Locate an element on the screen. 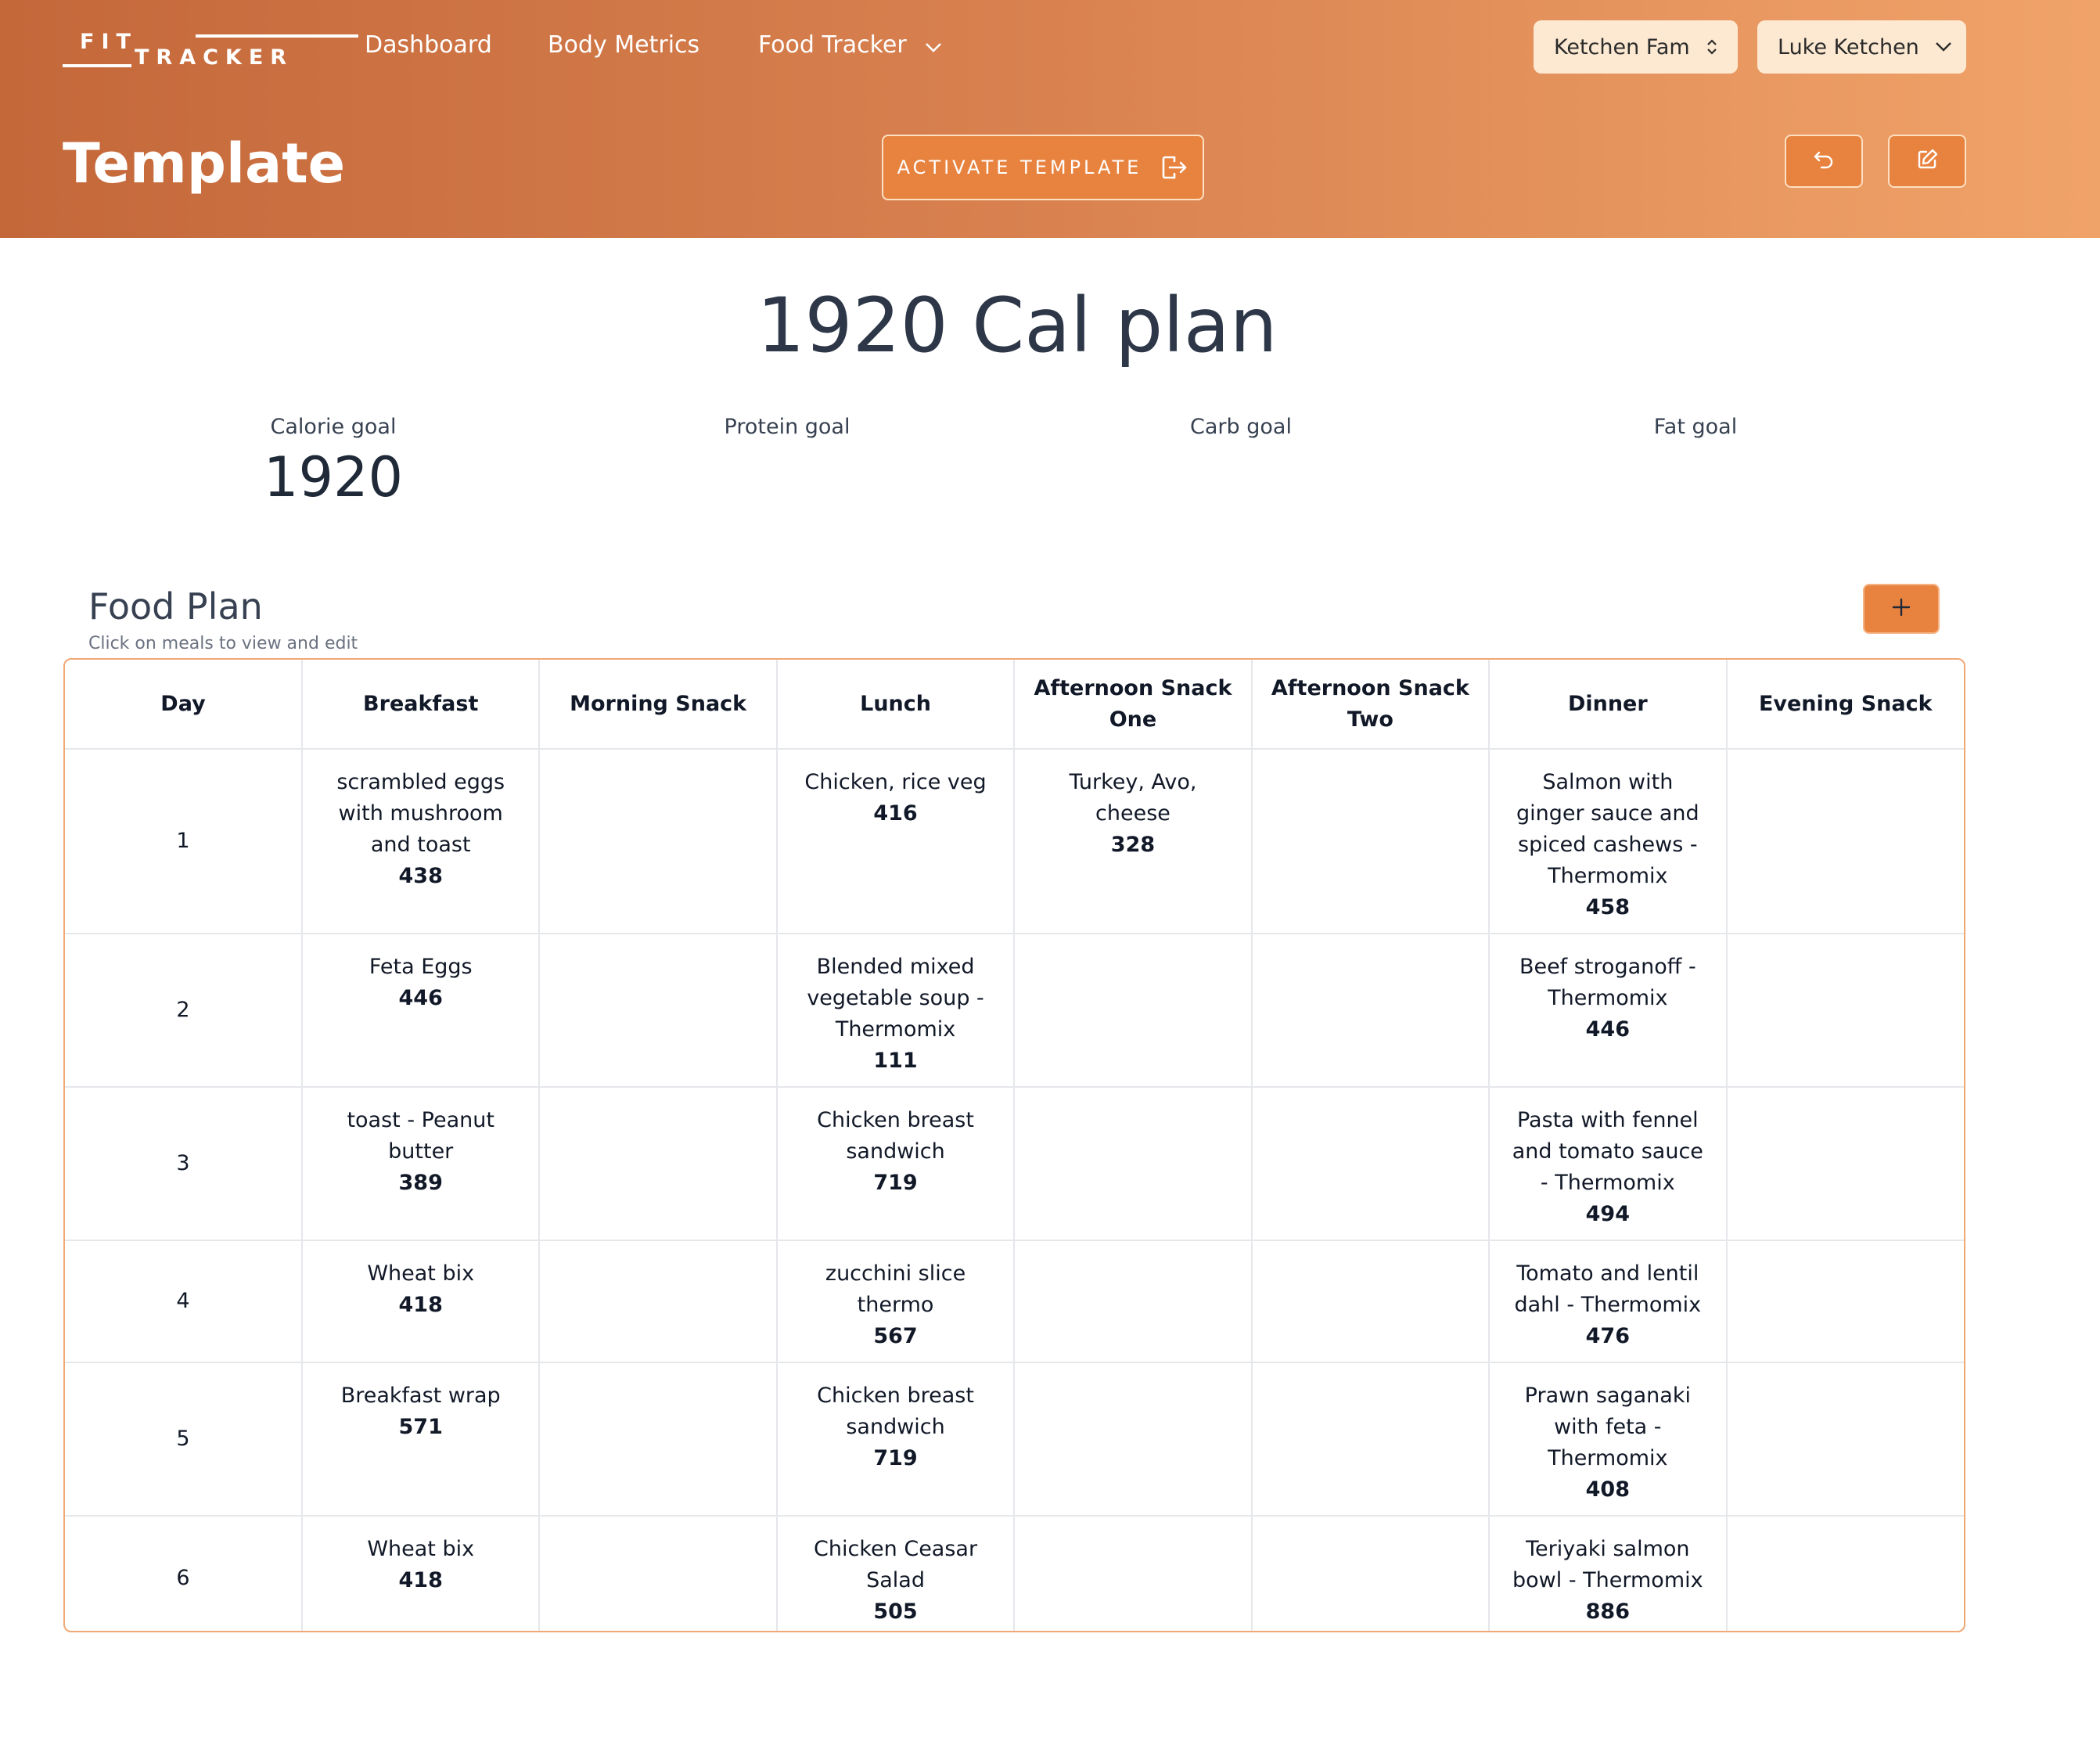 The image size is (2100, 1756). meal-cell: Feta Eggs 446 is located at coordinates (420, 1010).